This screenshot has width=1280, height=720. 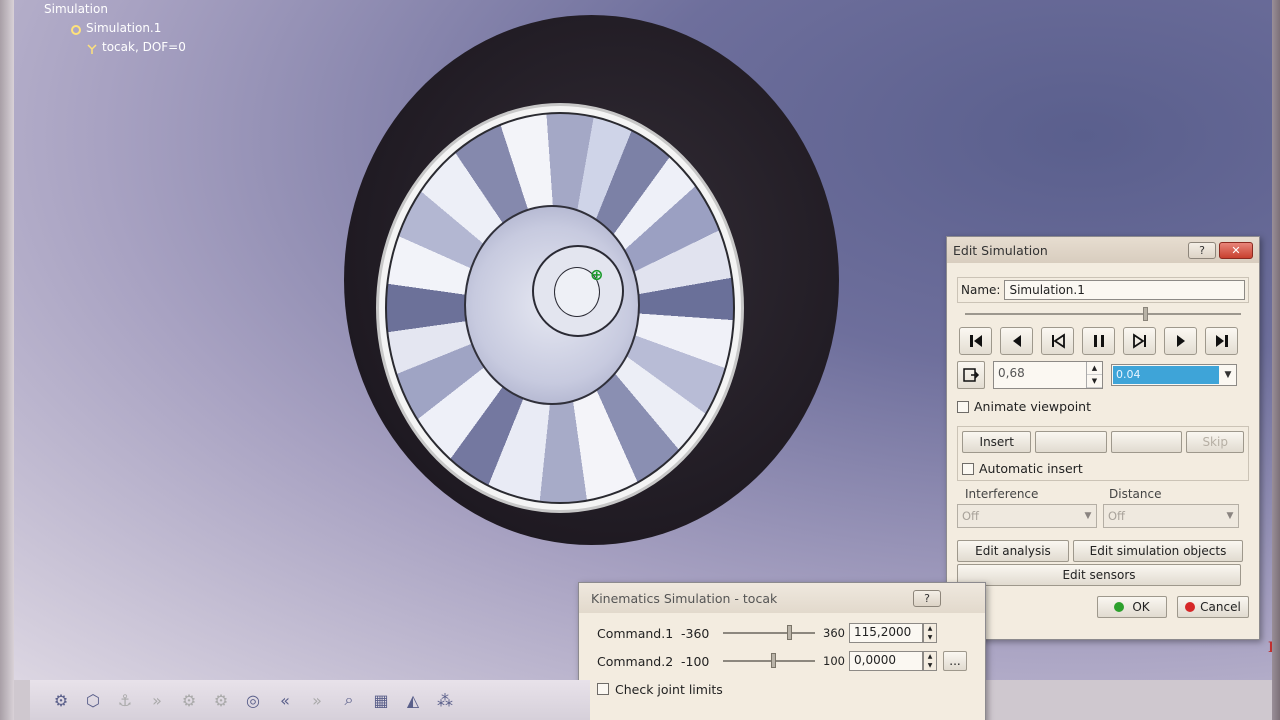 I want to click on clash-icon: ▦, so click(x=381, y=700).